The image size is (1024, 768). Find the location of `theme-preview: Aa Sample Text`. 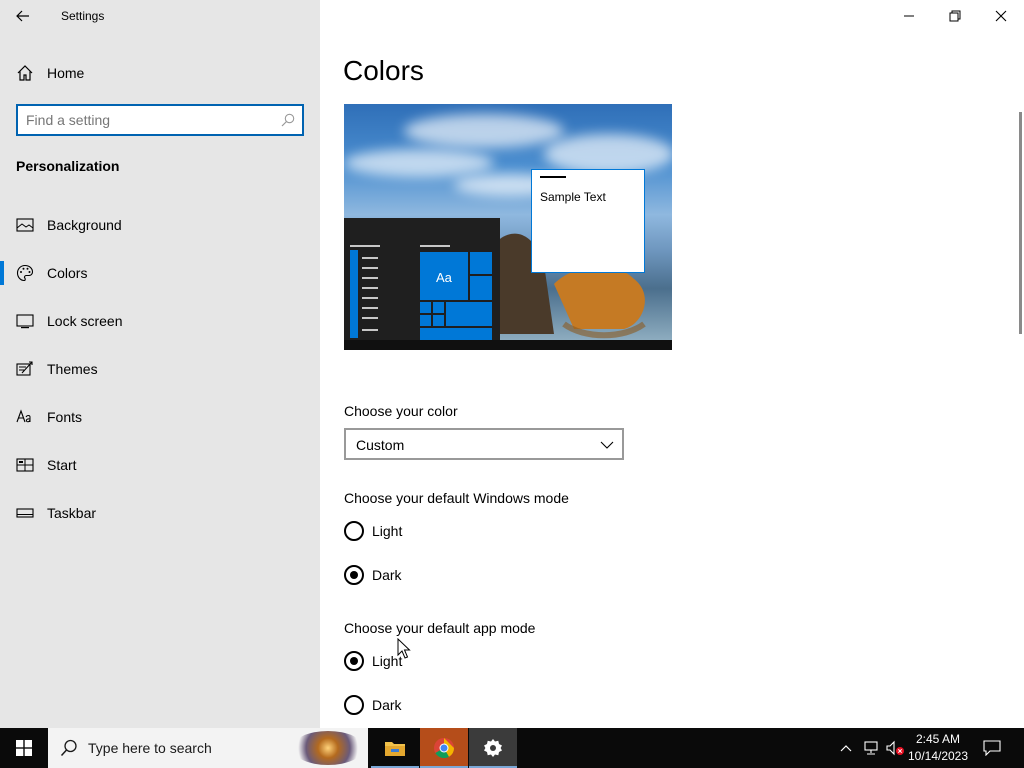

theme-preview: Aa Sample Text is located at coordinates (508, 227).